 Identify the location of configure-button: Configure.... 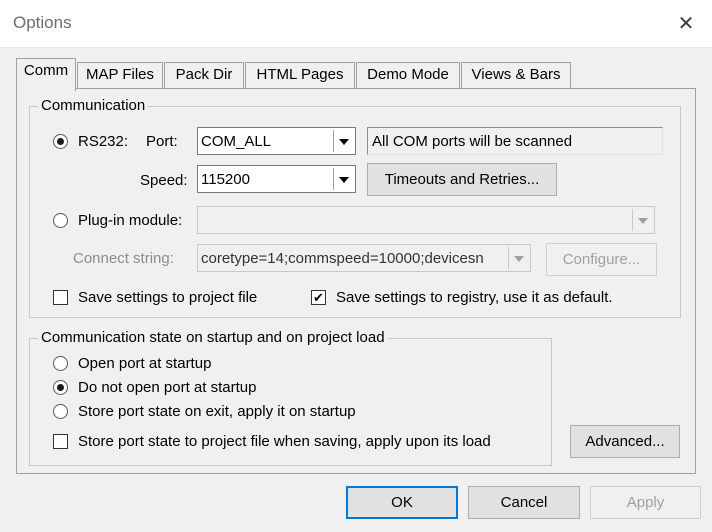
(601, 259).